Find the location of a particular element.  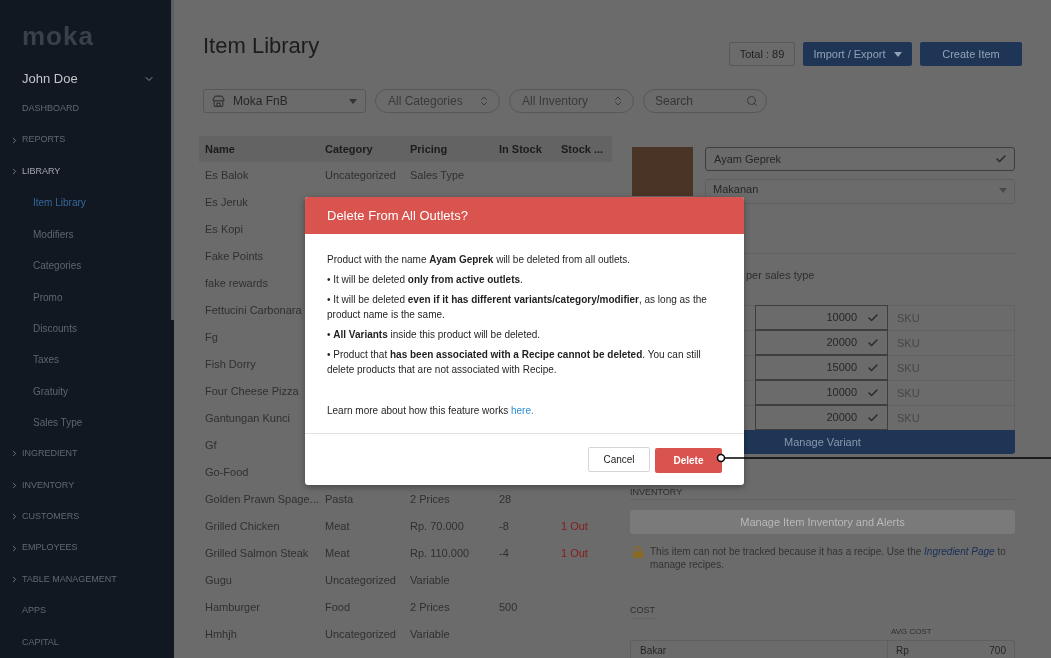

here-link: here. is located at coordinates (522, 410).